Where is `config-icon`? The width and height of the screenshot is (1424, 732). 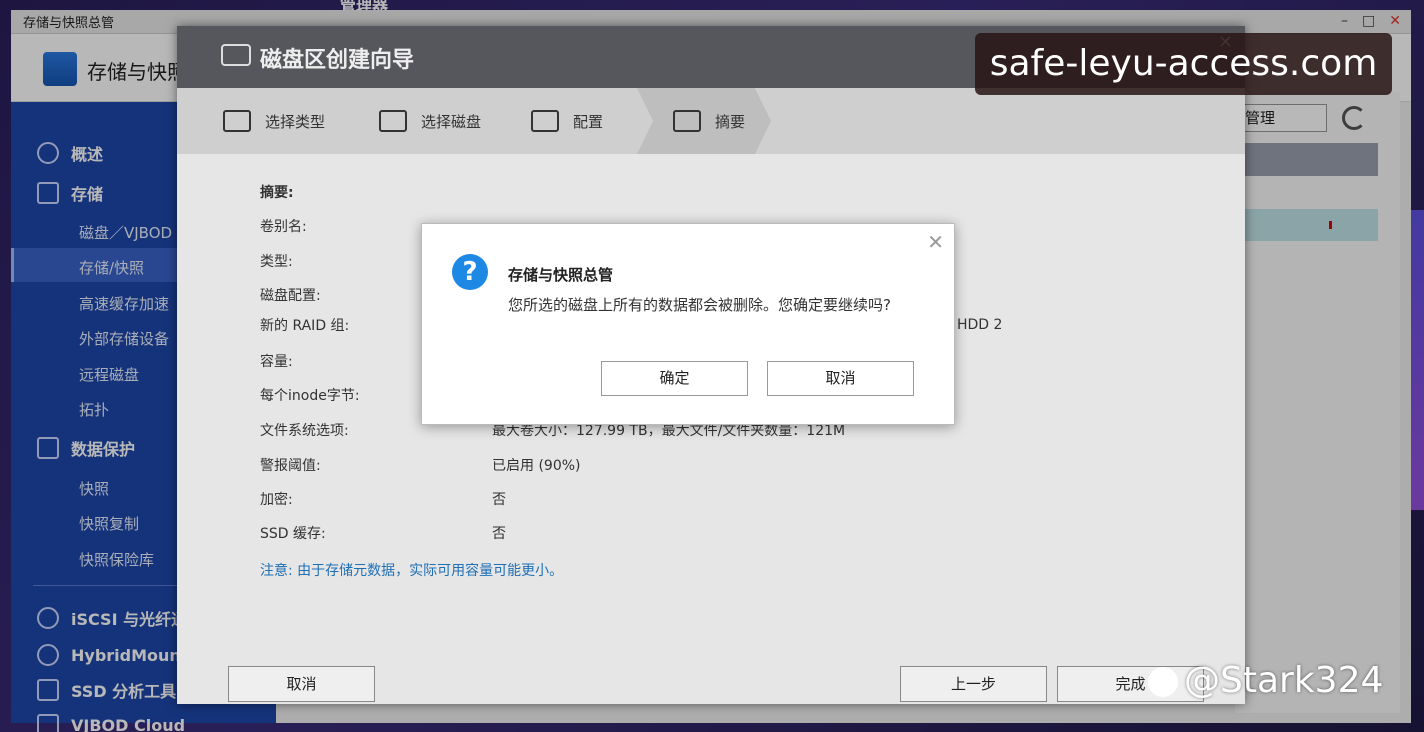 config-icon is located at coordinates (545, 121).